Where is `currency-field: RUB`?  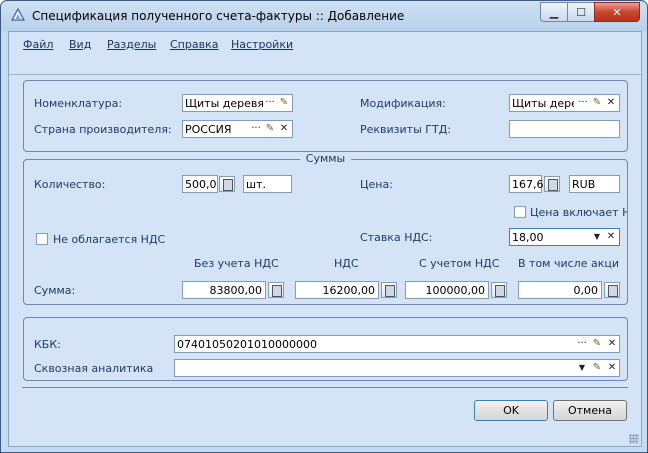 currency-field: RUB is located at coordinates (594, 184).